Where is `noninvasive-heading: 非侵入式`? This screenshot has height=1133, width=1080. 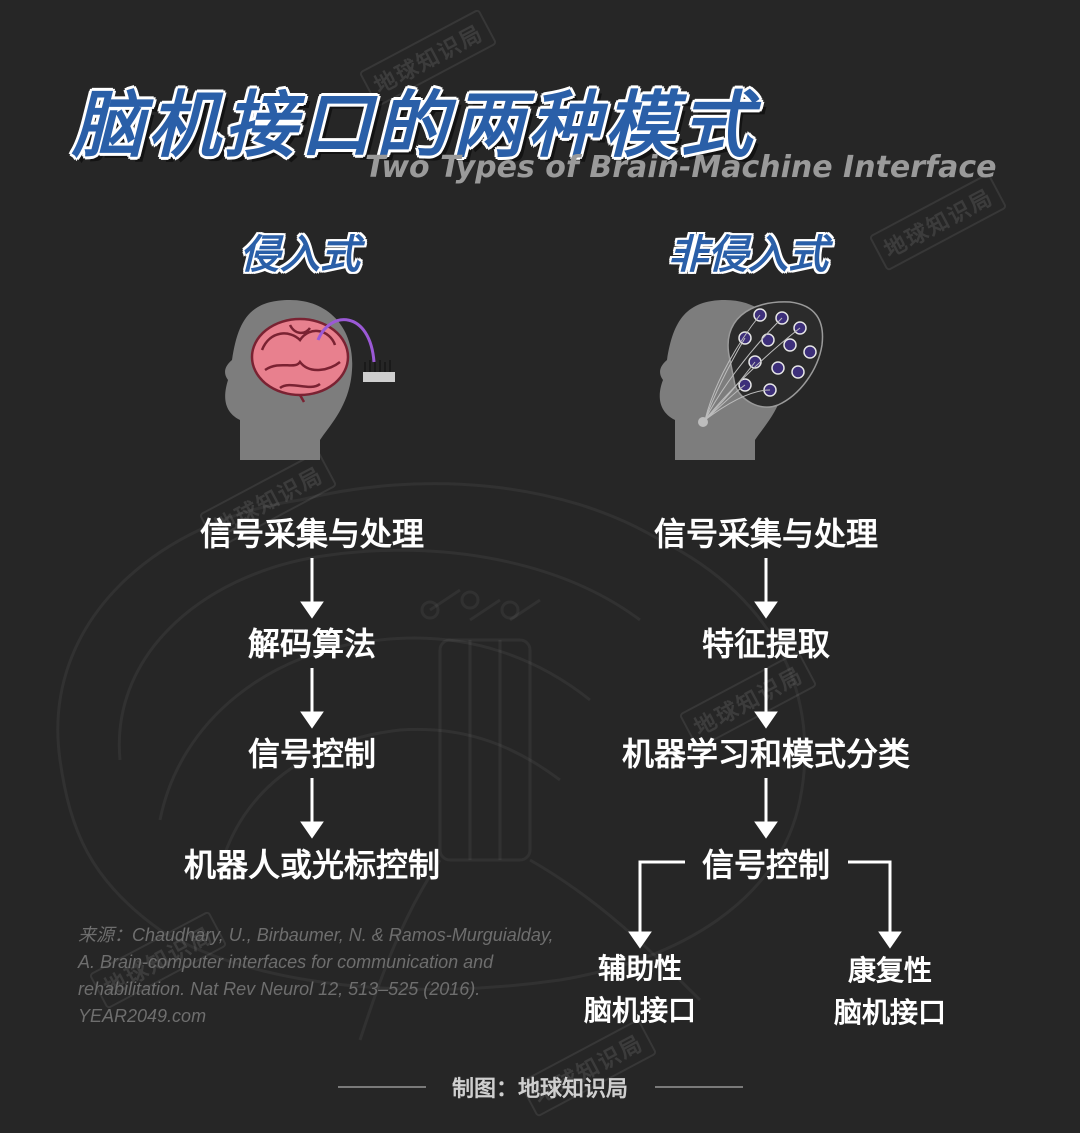 noninvasive-heading: 非侵入式 is located at coordinates (748, 255).